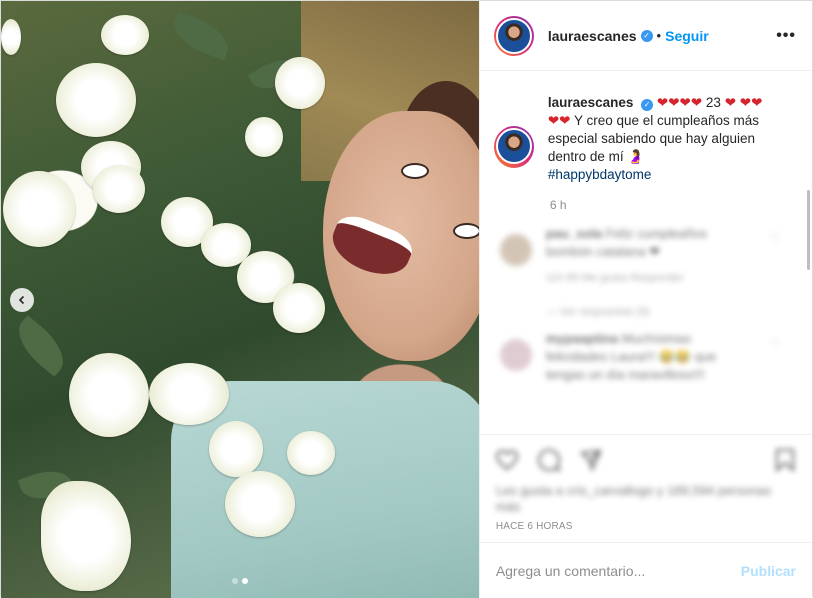 This screenshot has height=598, width=813. What do you see at coordinates (713, 102) in the screenshot?
I see `caption-age: 23` at bounding box center [713, 102].